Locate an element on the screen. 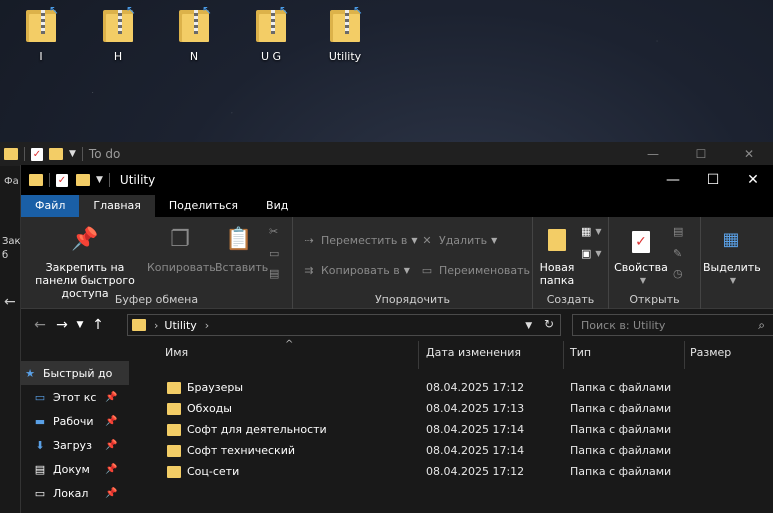  nav-item-documents: ▤ Докум 📌 is located at coordinates (75, 469).